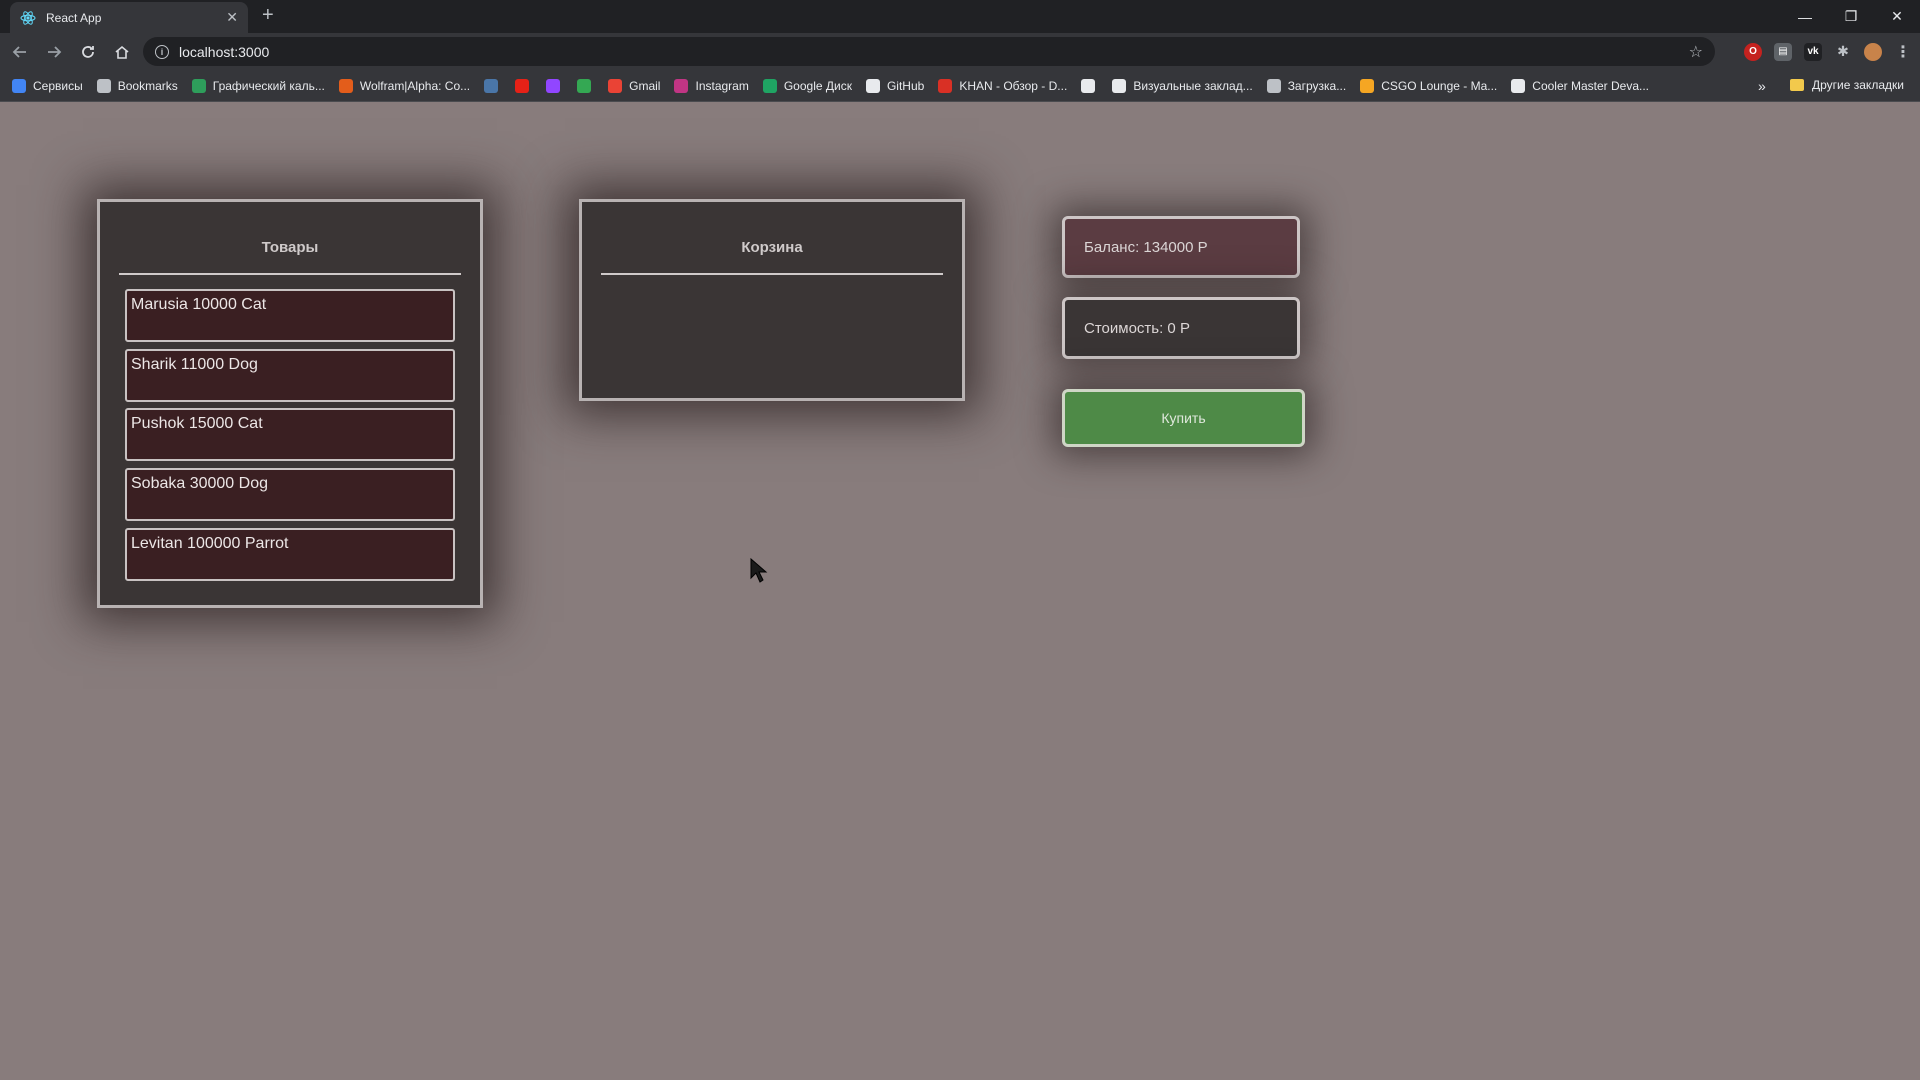  I want to click on menu-kebab-icon: ⋮, so click(1903, 52).